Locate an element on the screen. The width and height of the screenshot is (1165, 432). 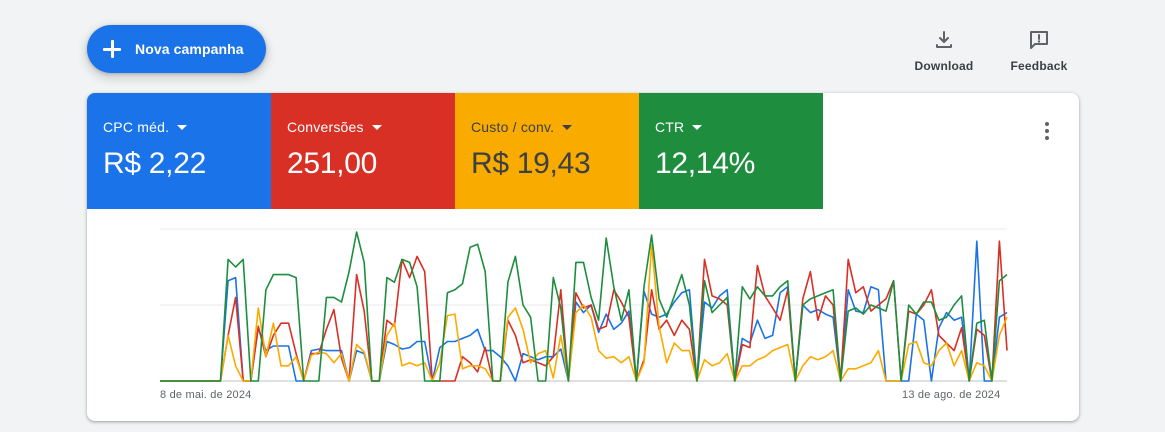
new-campaign-label: Nova campanha is located at coordinates (189, 49).